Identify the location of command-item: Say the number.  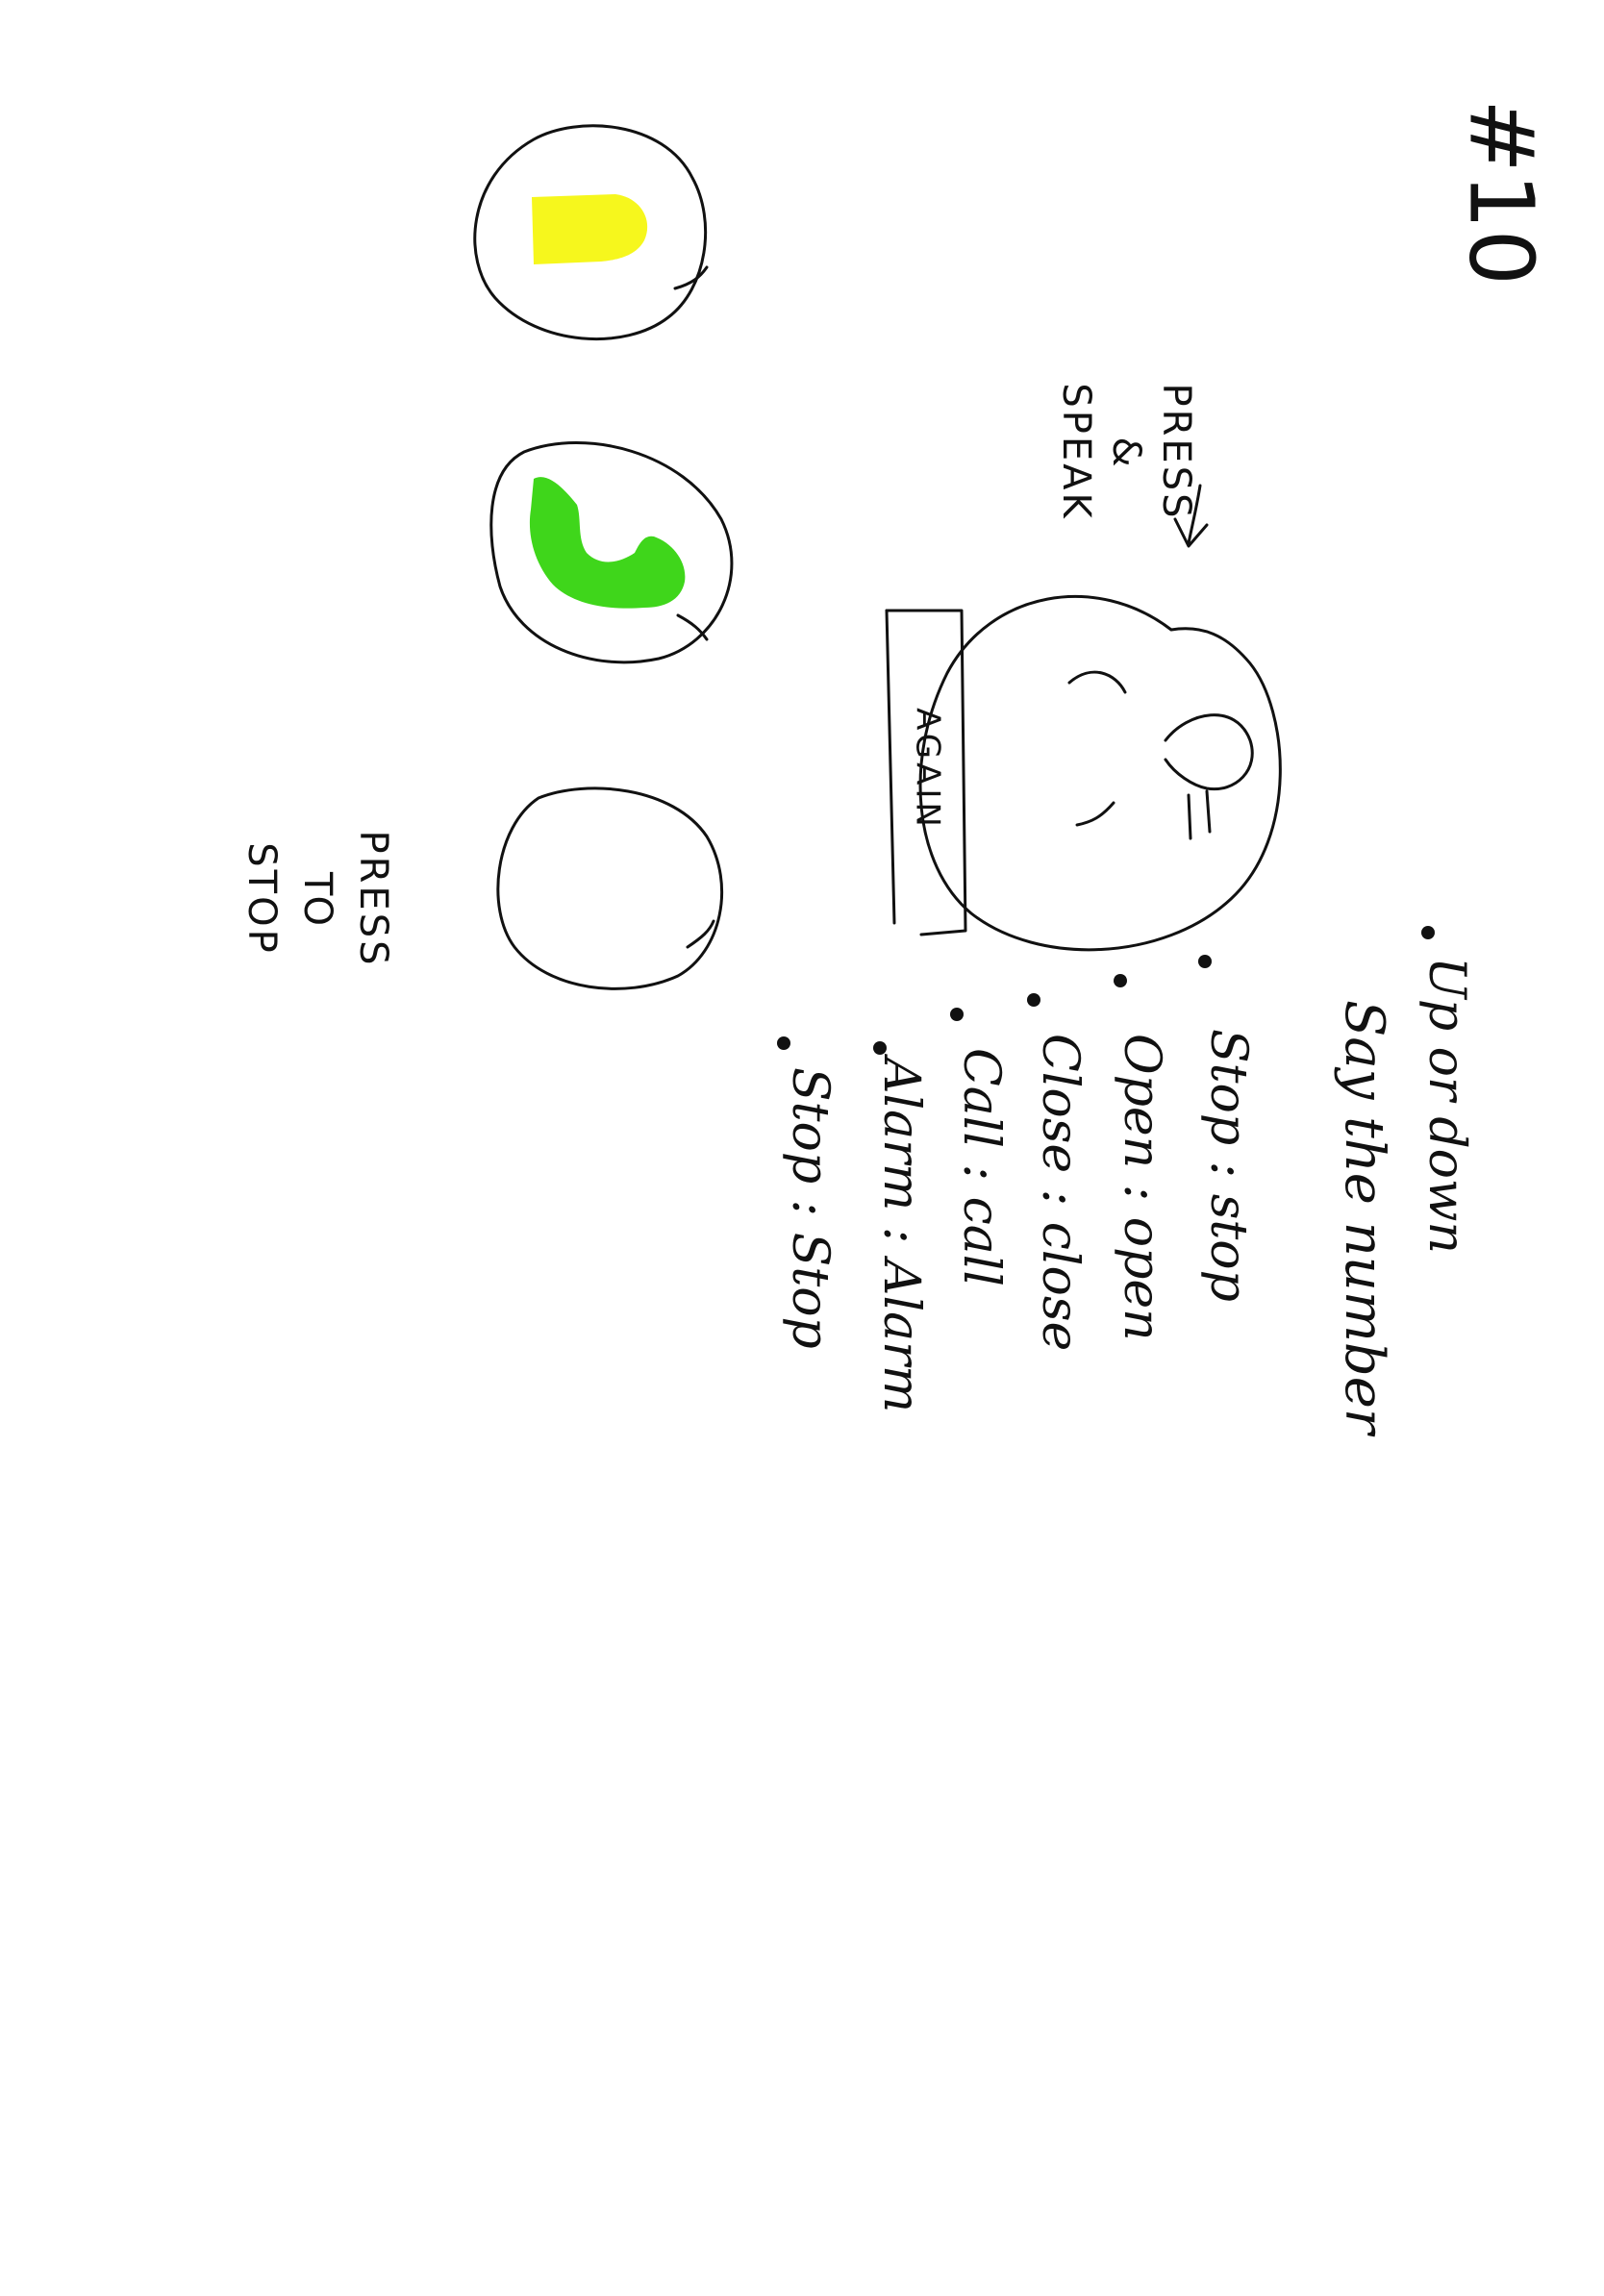
(1364, 1218).